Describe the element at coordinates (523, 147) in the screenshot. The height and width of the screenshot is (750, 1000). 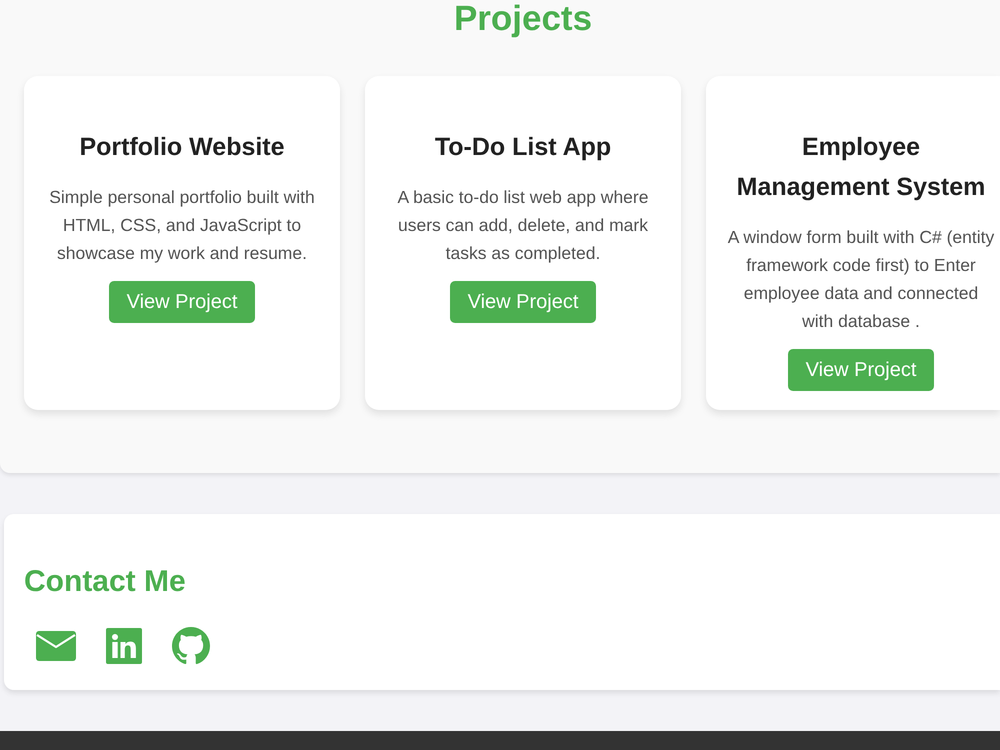
I see `card-title: To-Do List App` at that location.